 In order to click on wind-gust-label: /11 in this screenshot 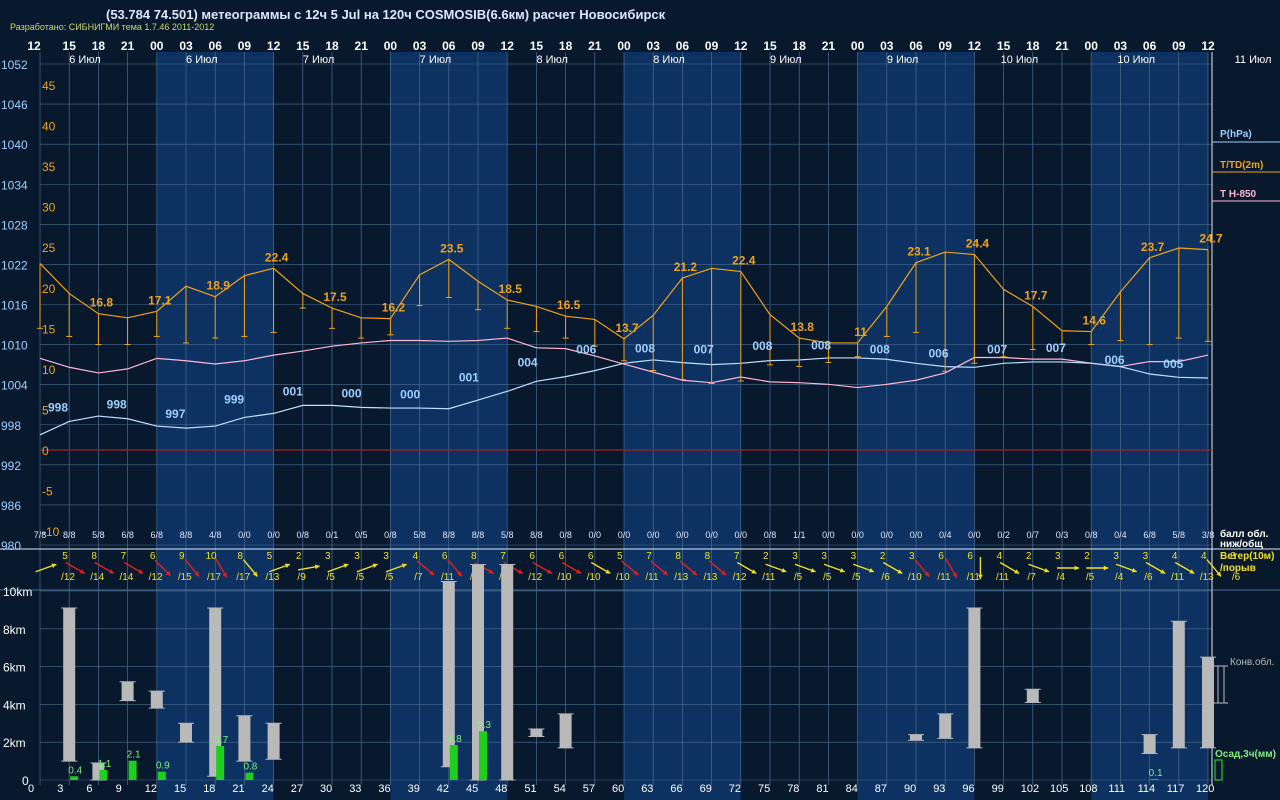, I will do `click(974, 577)`.